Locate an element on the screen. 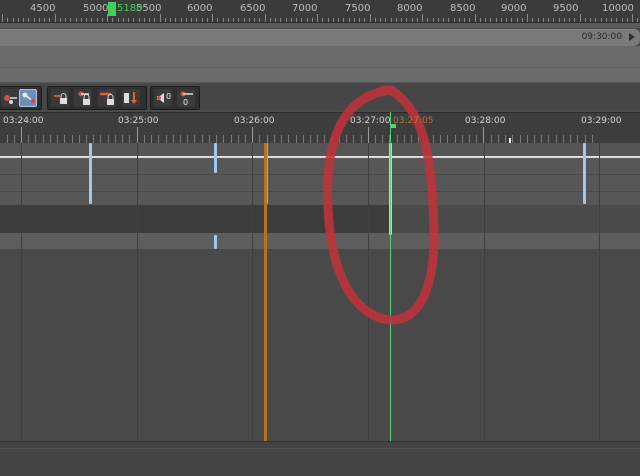 This screenshot has height=476, width=640. red-annotation-circle is located at coordinates (381, 205).